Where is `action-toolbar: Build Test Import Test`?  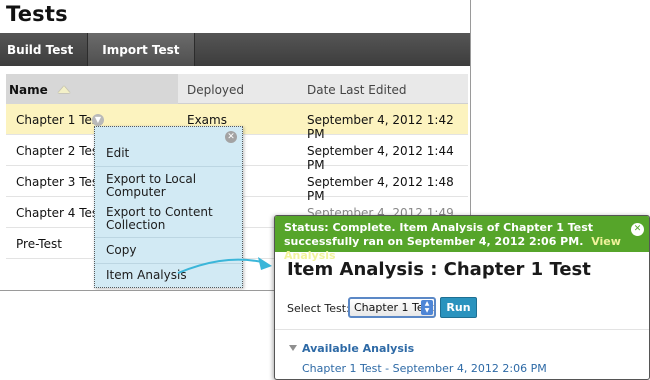
action-toolbar: Build Test Import Test is located at coordinates (235, 49).